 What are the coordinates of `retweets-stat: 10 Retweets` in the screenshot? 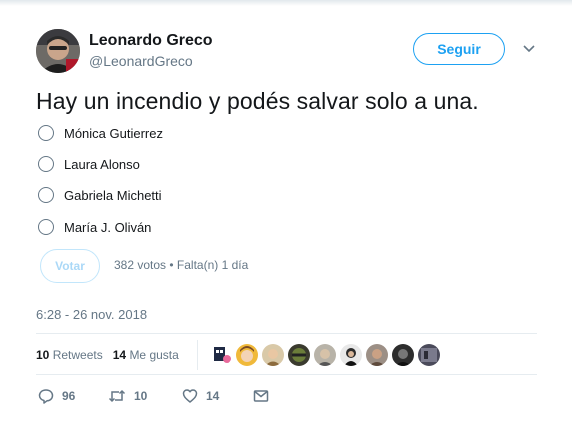 It's located at (69, 355).